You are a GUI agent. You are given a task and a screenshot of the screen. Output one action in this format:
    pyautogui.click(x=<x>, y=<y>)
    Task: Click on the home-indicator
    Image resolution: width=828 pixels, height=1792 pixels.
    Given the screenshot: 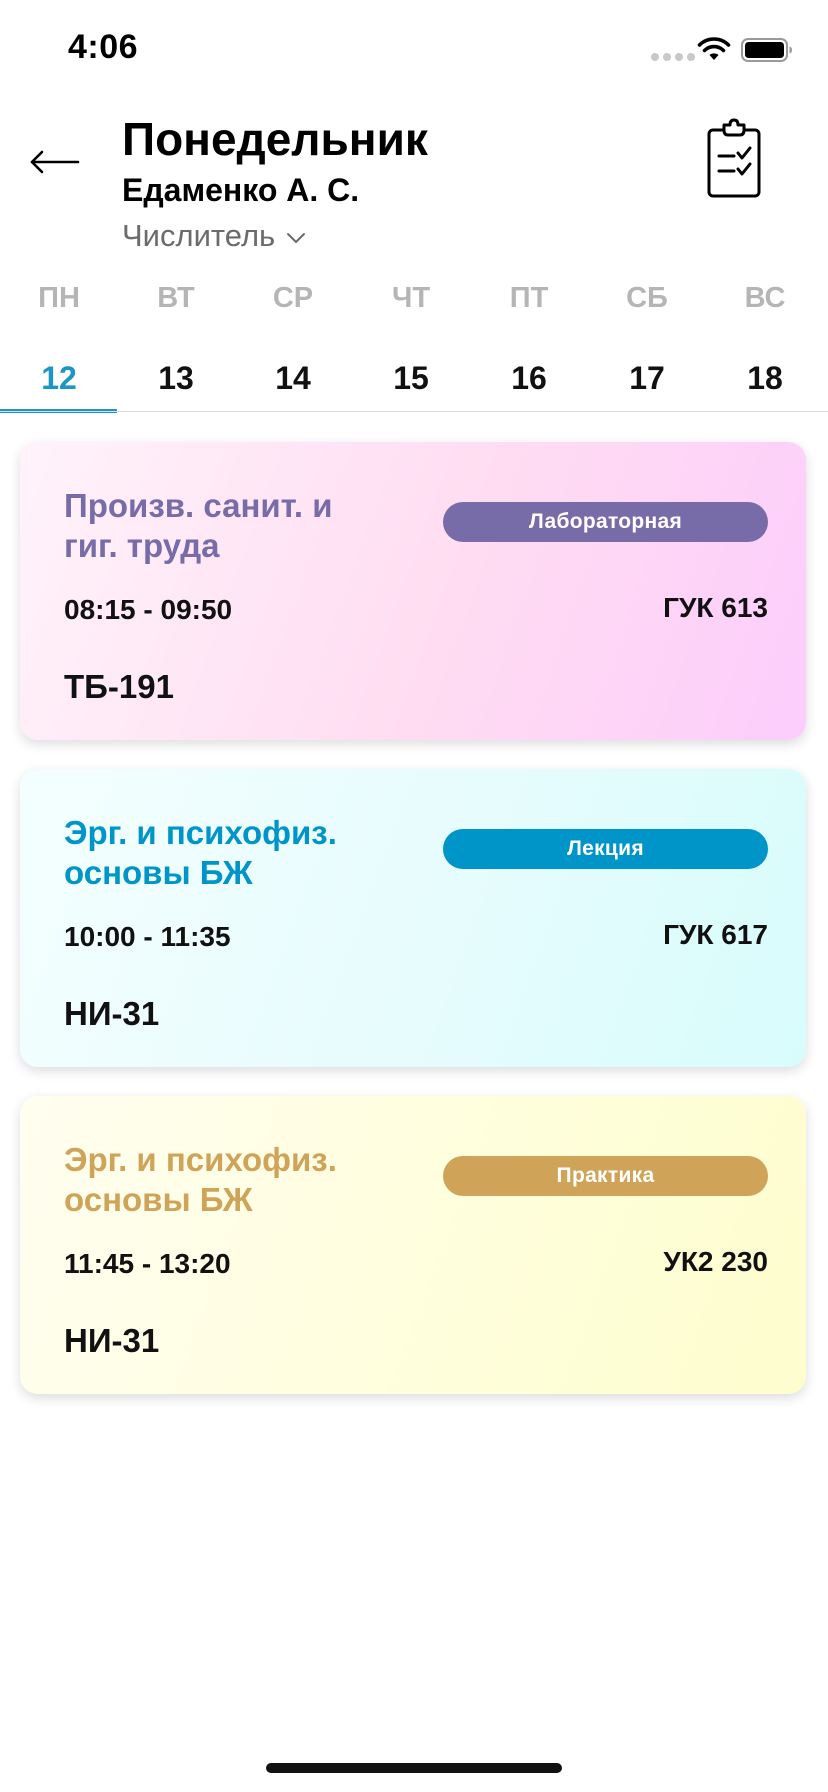 What is the action you would take?
    pyautogui.click(x=414, y=1768)
    